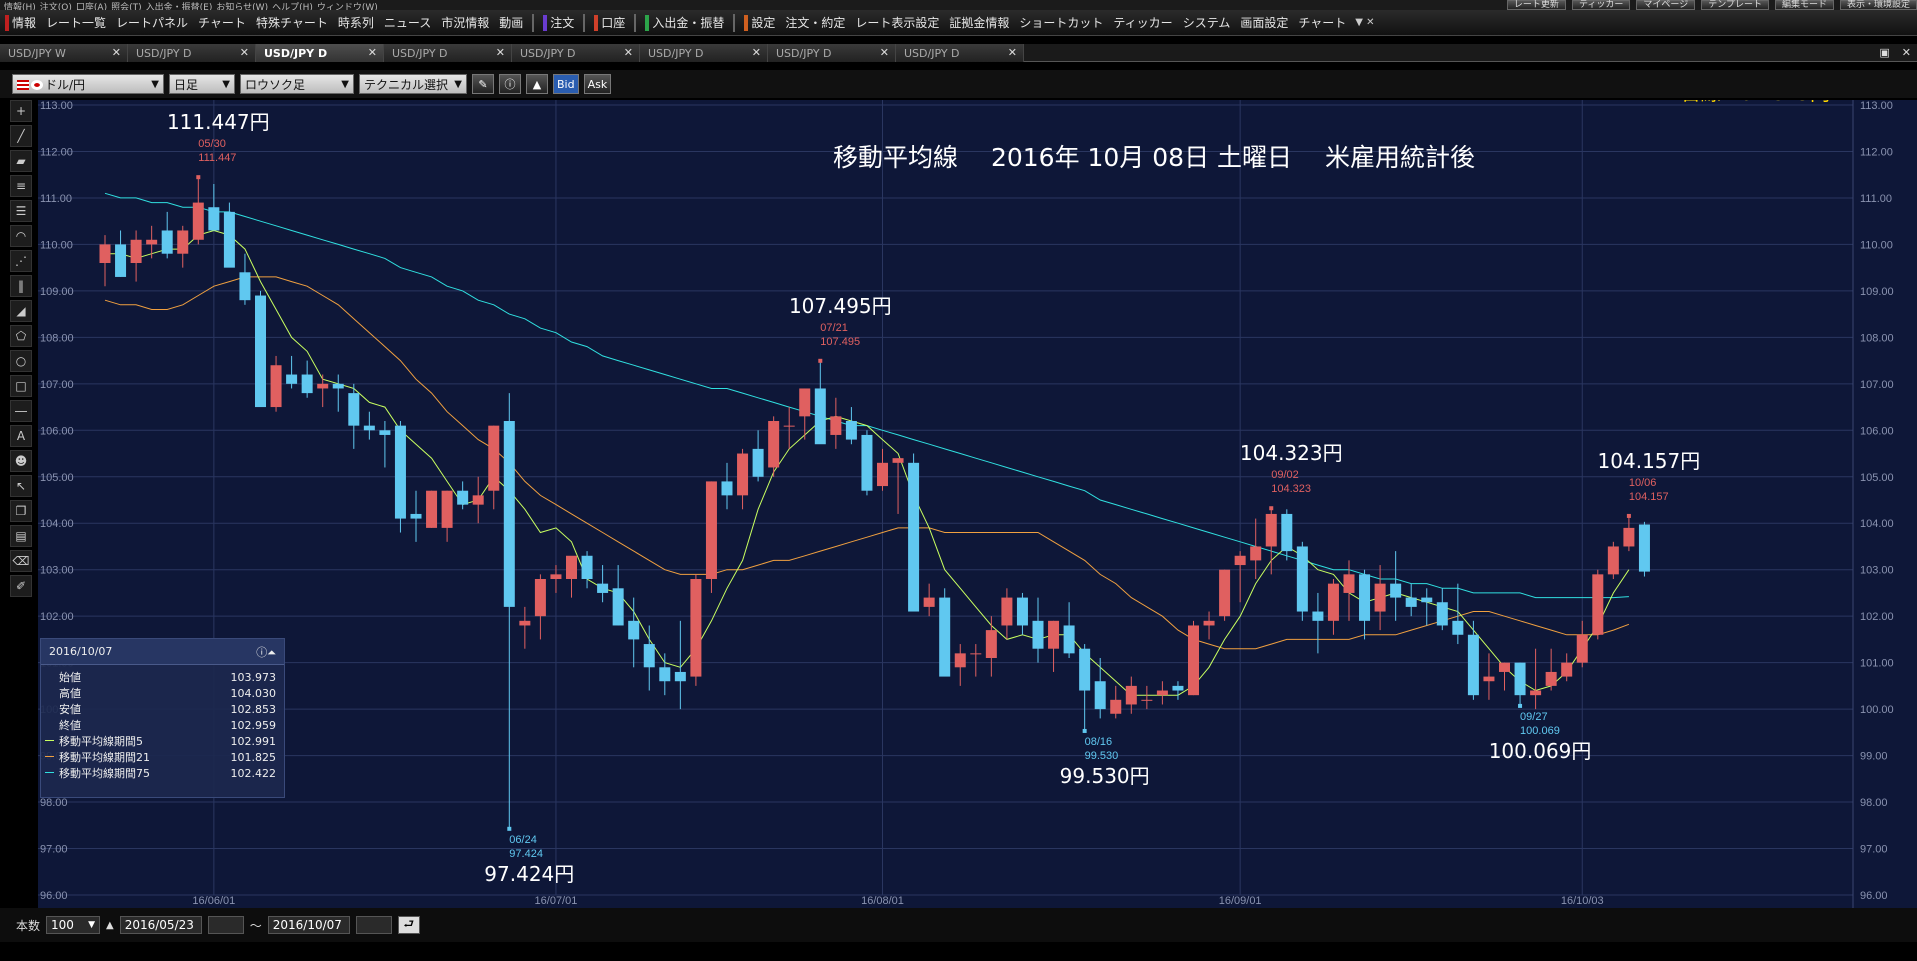 The width and height of the screenshot is (1917, 961). What do you see at coordinates (1207, 23) in the screenshot?
I see `toolbar-item: システム` at bounding box center [1207, 23].